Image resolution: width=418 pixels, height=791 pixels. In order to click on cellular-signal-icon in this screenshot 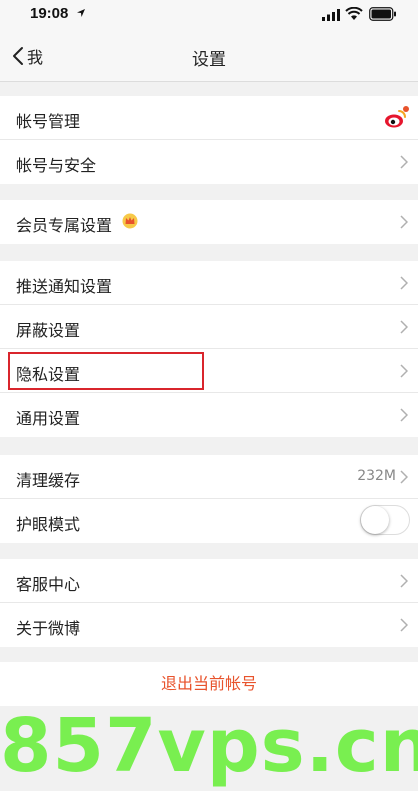, I will do `click(331, 15)`.